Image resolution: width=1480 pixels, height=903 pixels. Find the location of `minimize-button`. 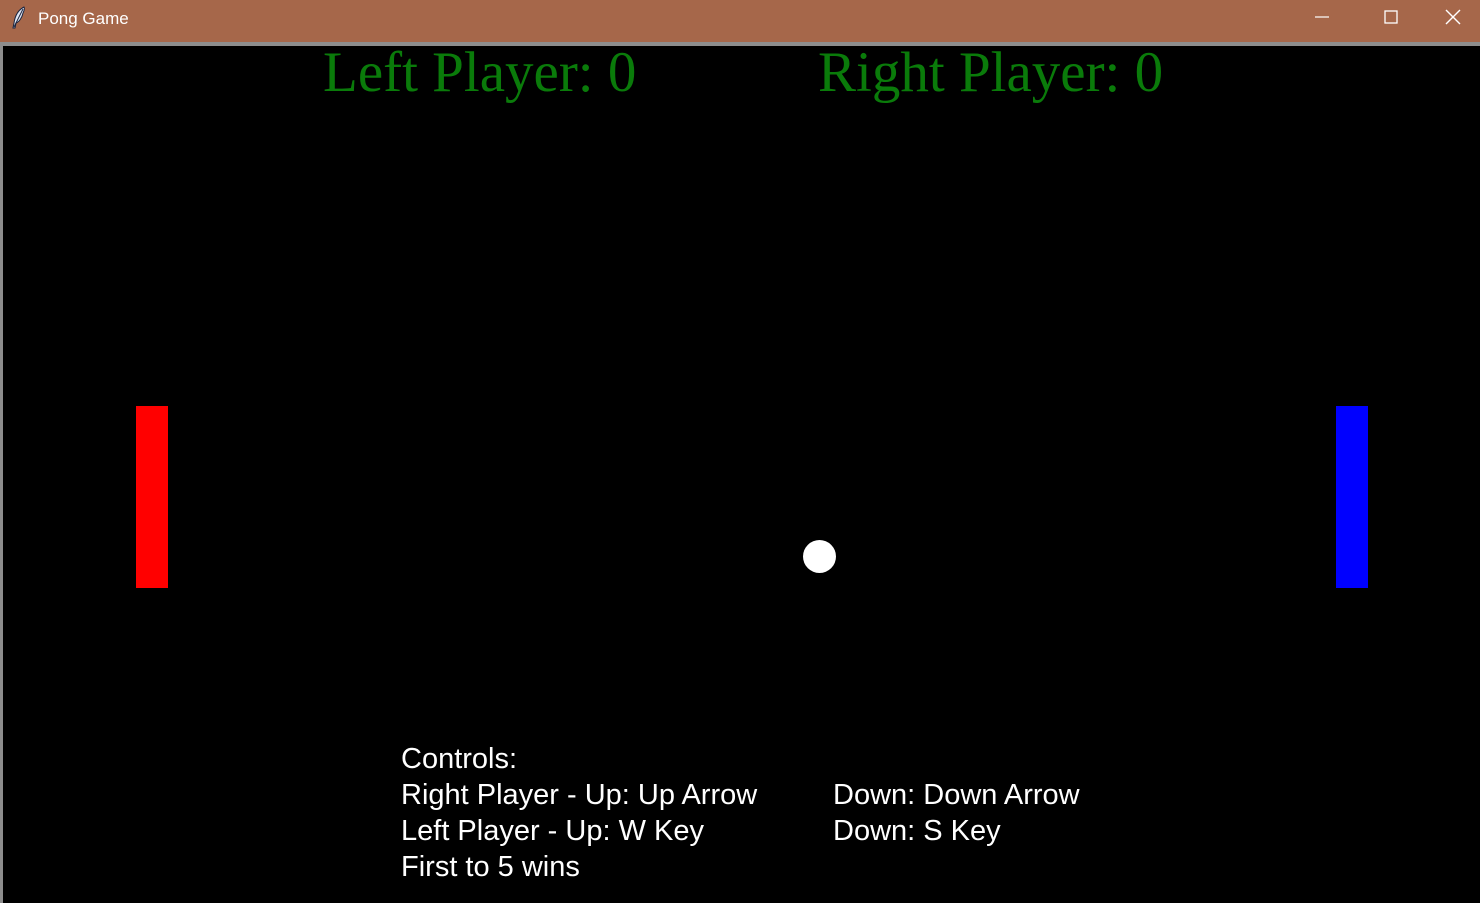

minimize-button is located at coordinates (1322, 19).